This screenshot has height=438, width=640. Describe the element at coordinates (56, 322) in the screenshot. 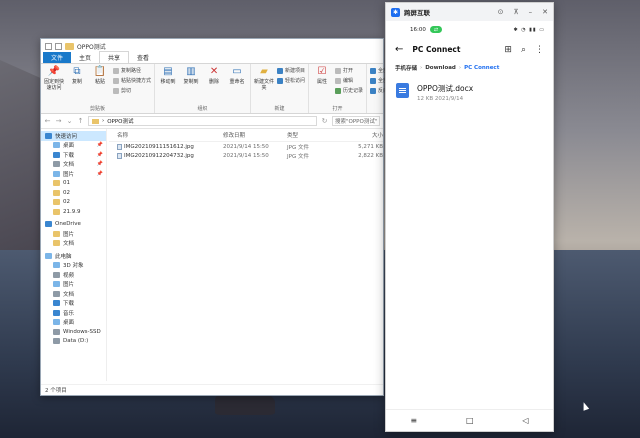

I see `desktop-icon` at that location.